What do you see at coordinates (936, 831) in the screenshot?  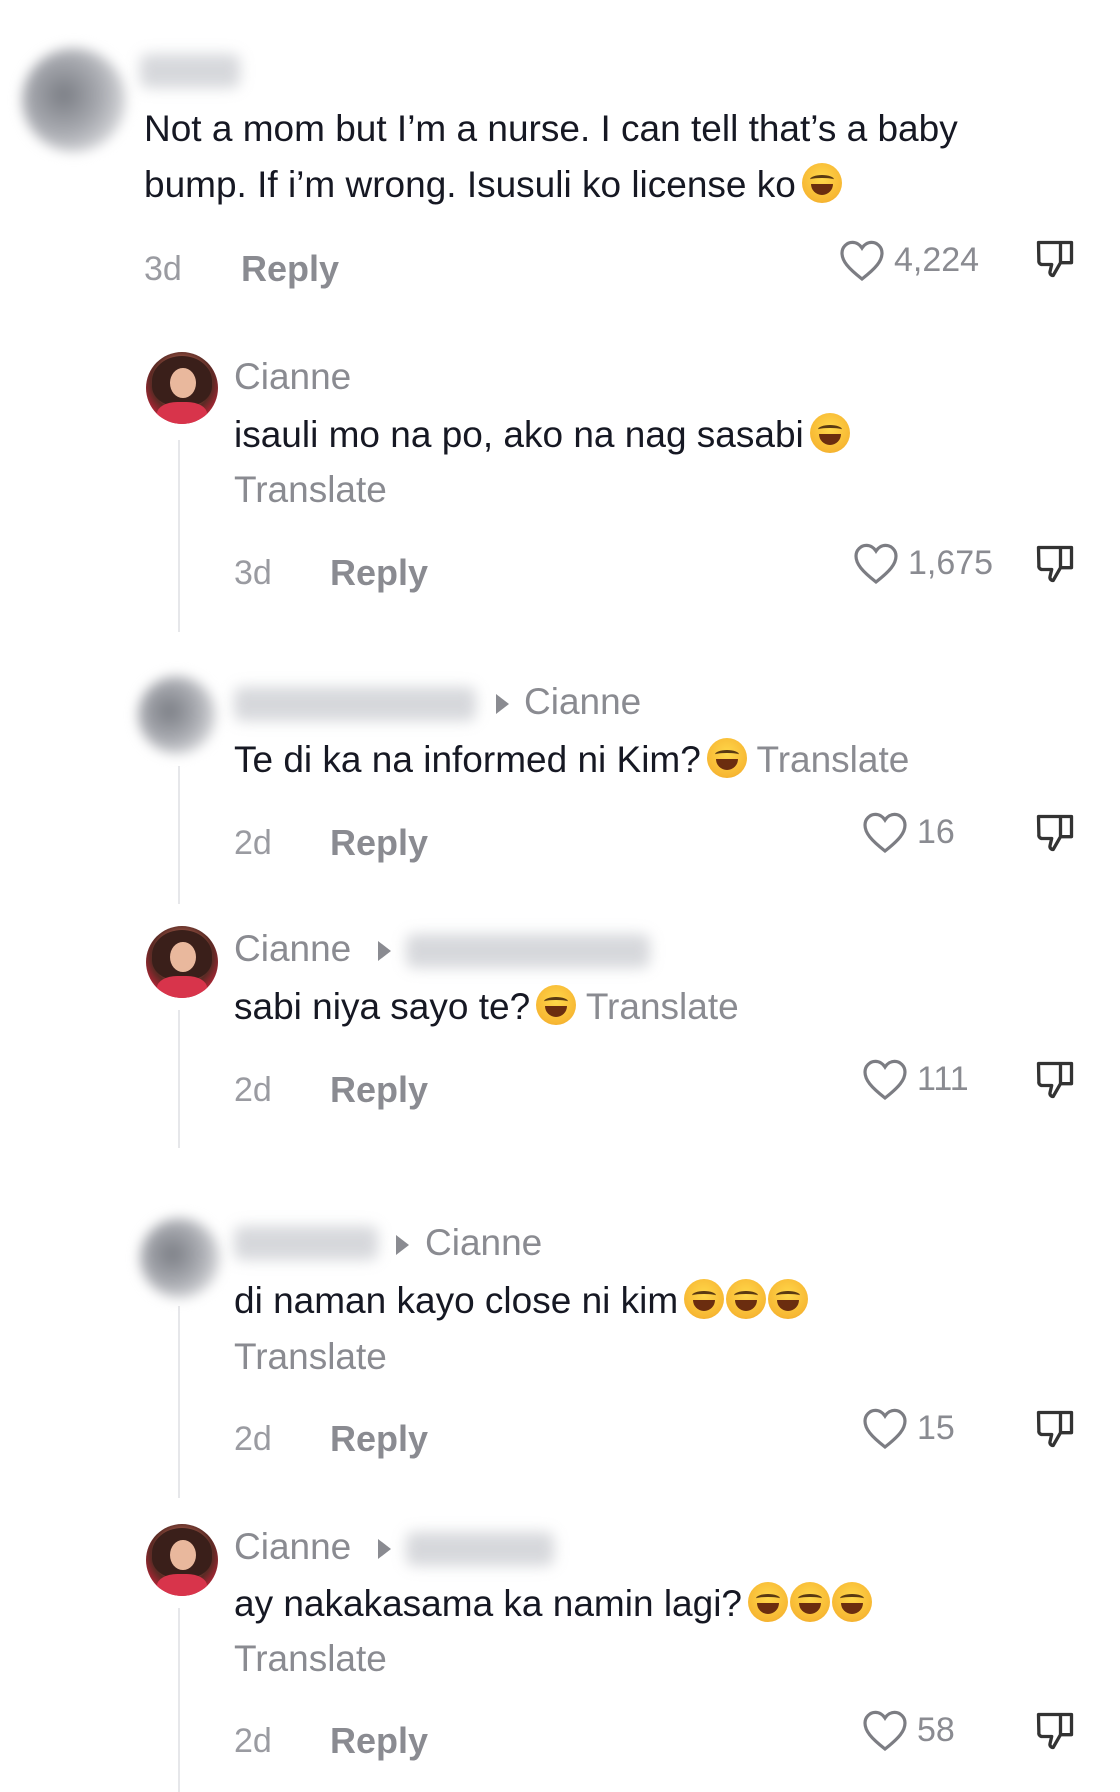 I see `like-count: 16` at bounding box center [936, 831].